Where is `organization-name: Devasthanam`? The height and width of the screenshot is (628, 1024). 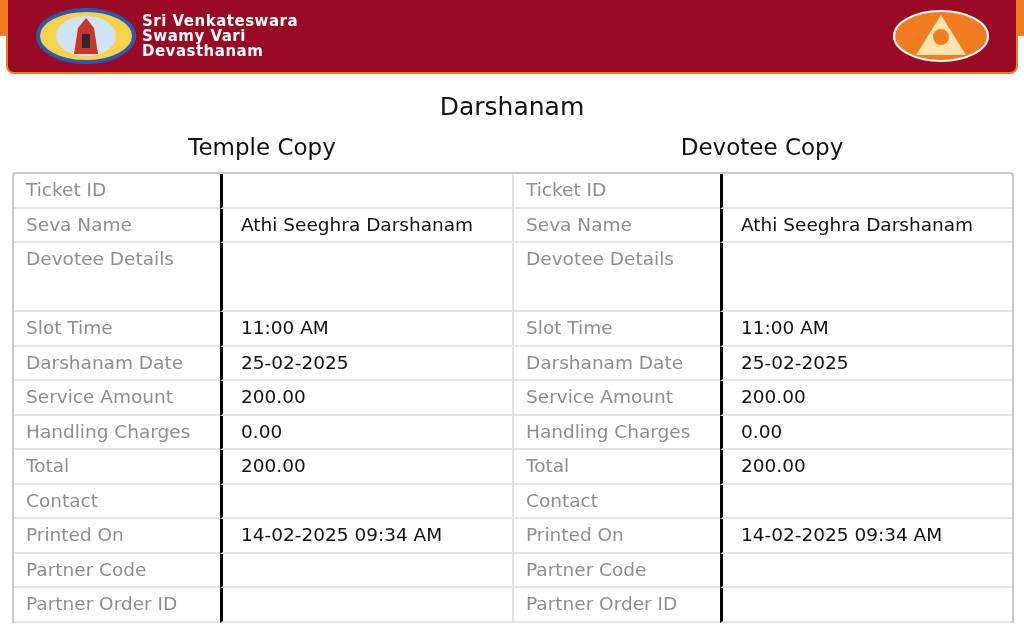 organization-name: Devasthanam is located at coordinates (203, 51).